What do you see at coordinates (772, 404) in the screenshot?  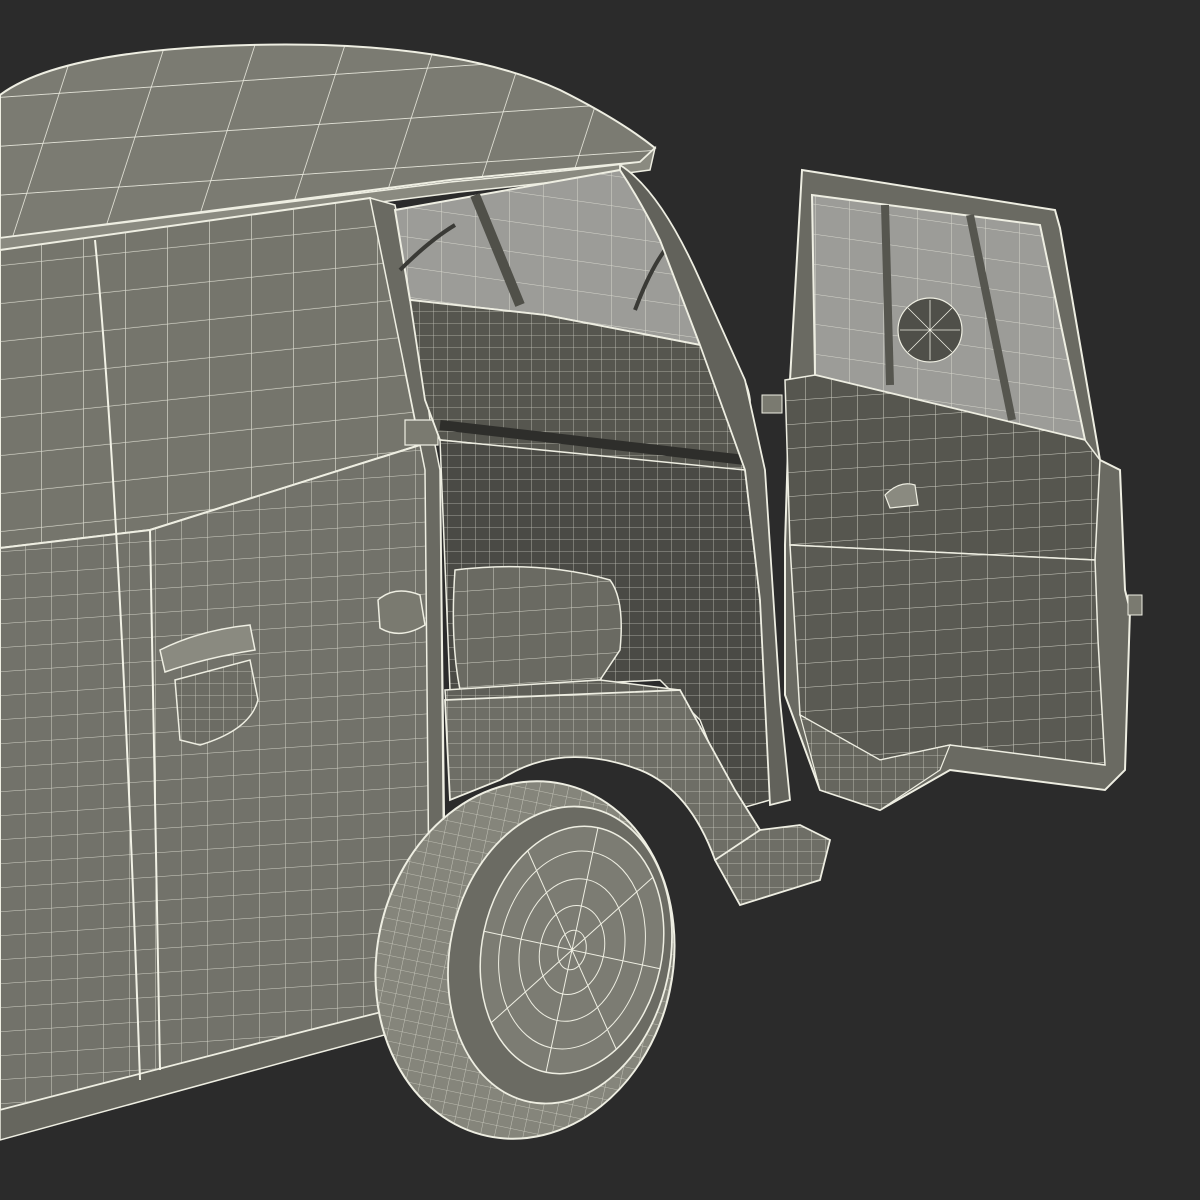 I see `door-hinge-upper` at bounding box center [772, 404].